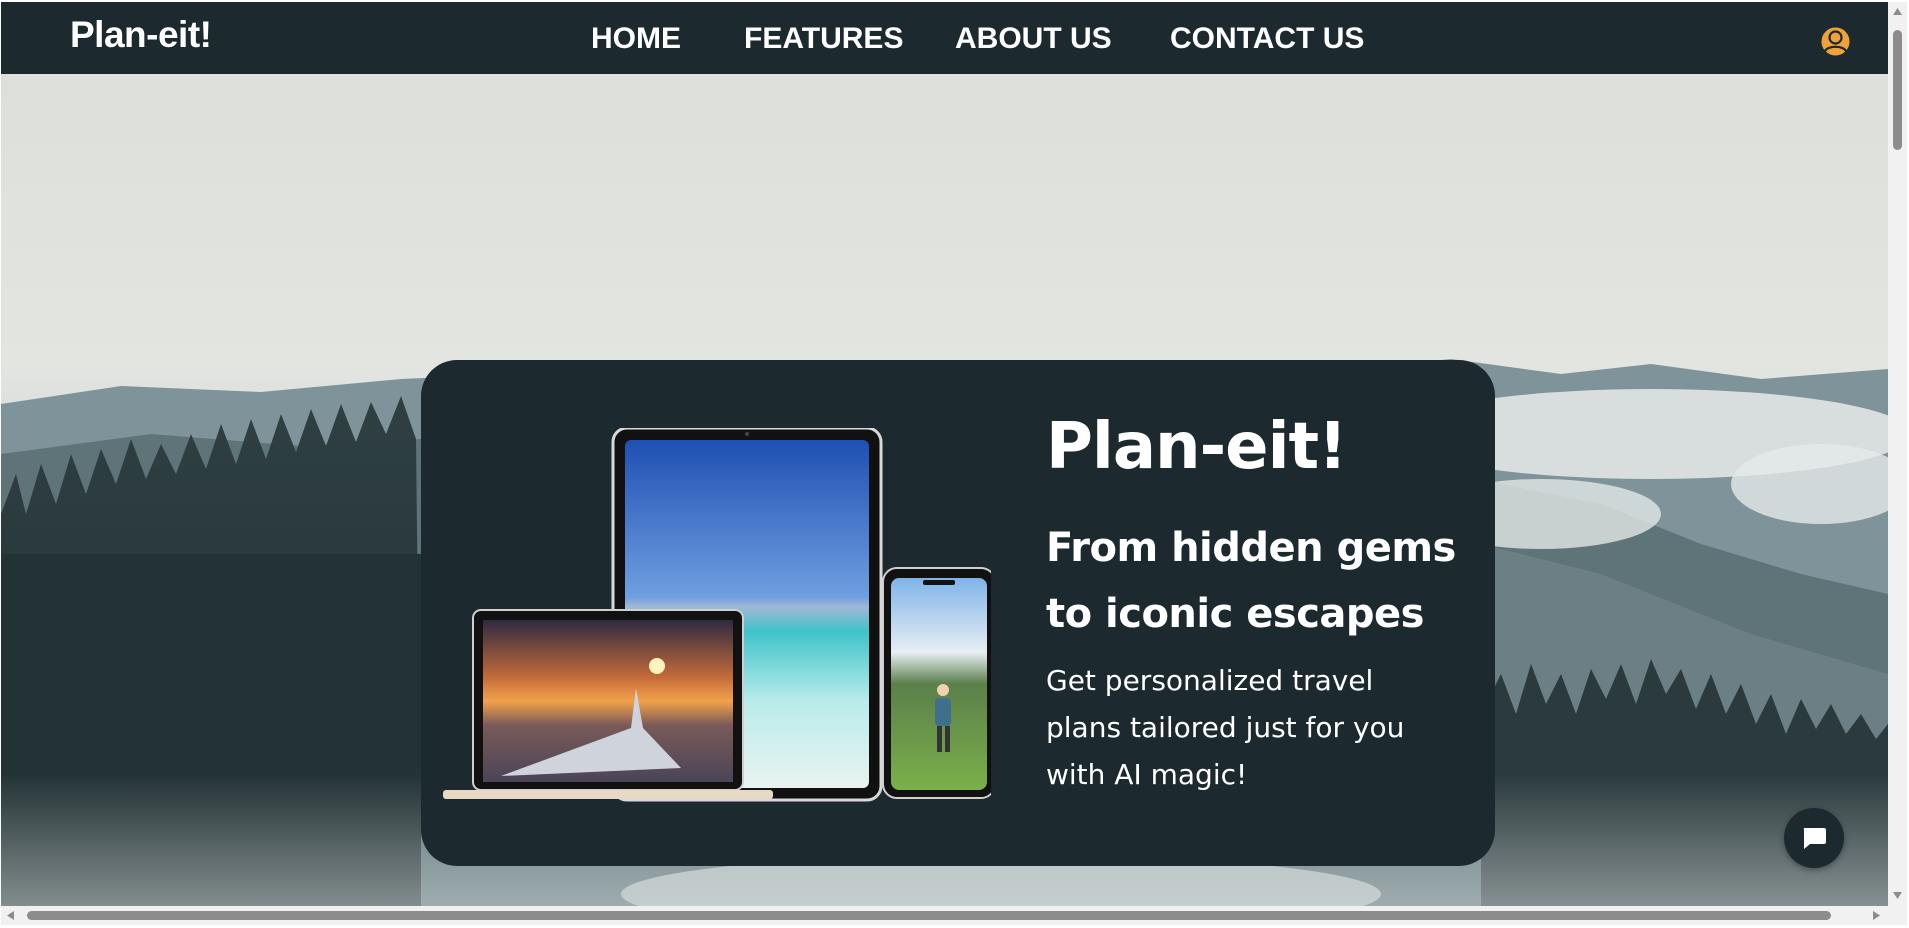 Image resolution: width=1909 pixels, height=928 pixels. I want to click on nav-features: FEATURES, so click(823, 39).